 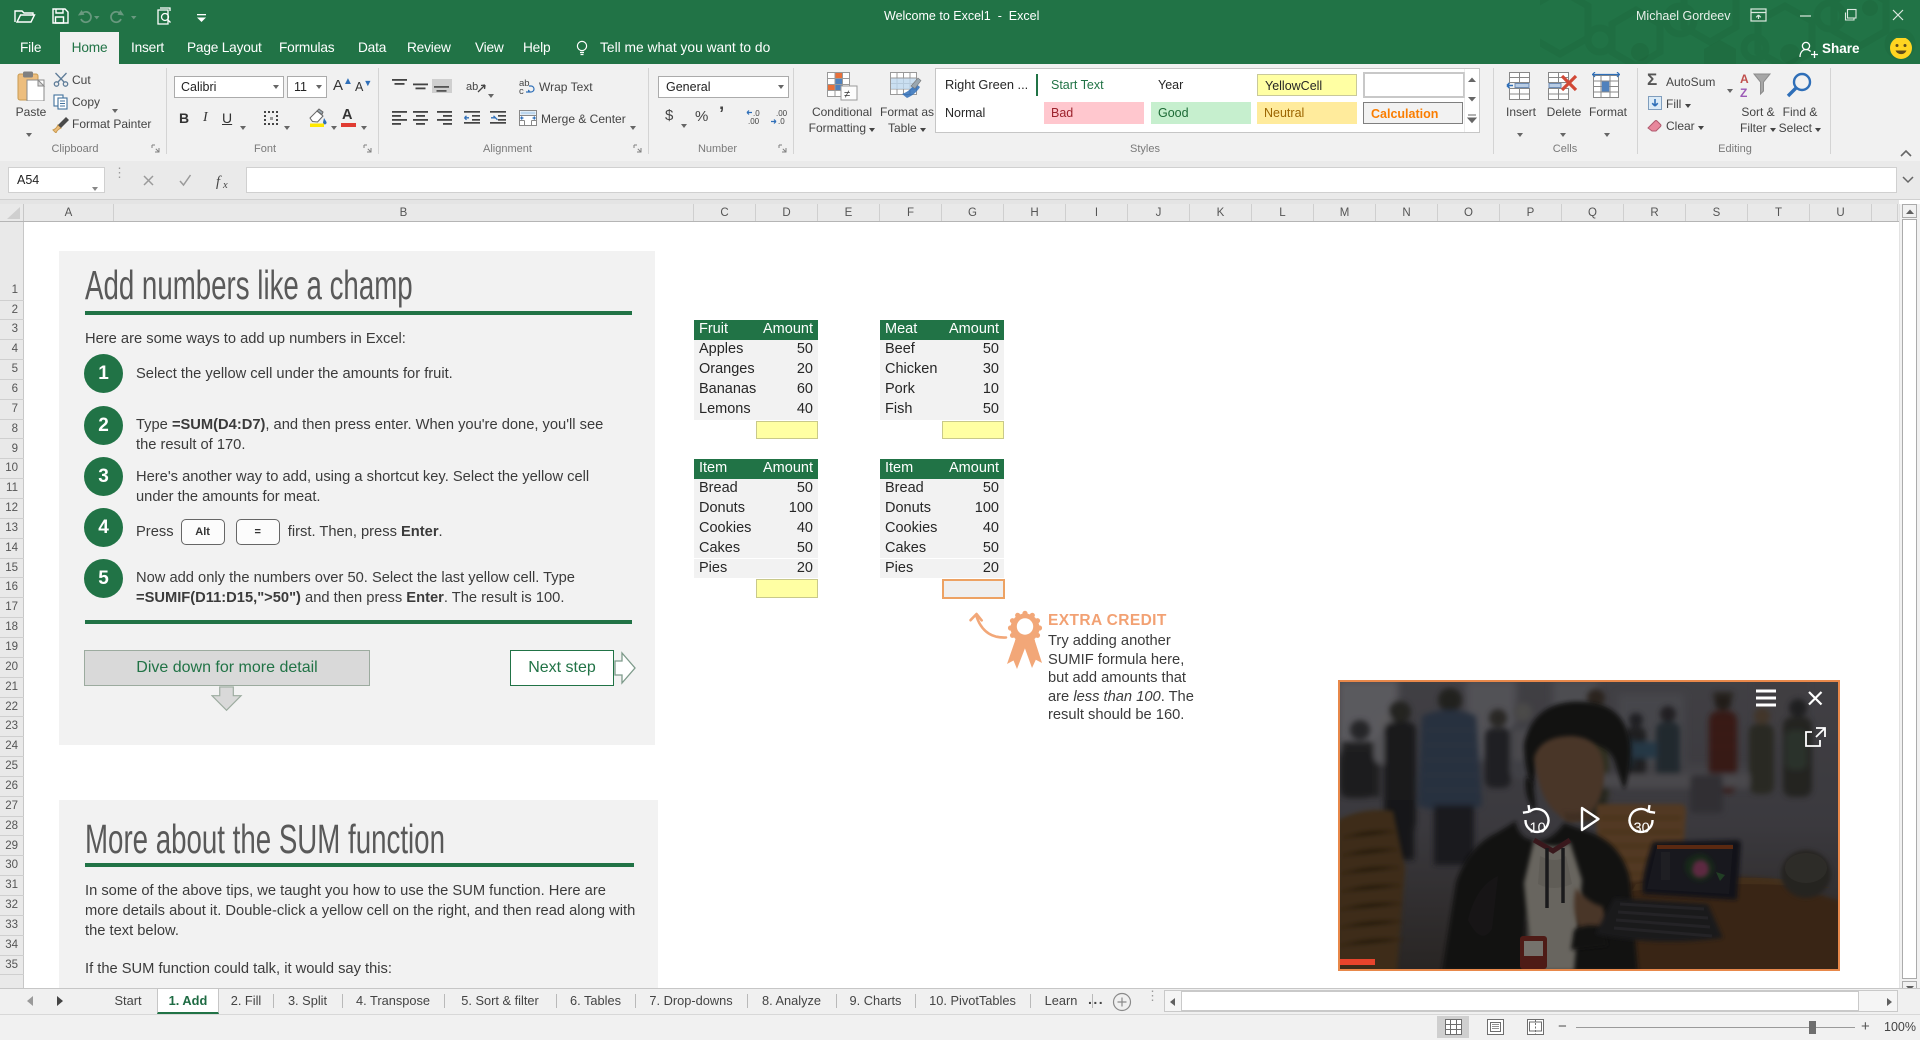 What do you see at coordinates (472, 87) in the screenshot?
I see `svg-text: ab` at bounding box center [472, 87].